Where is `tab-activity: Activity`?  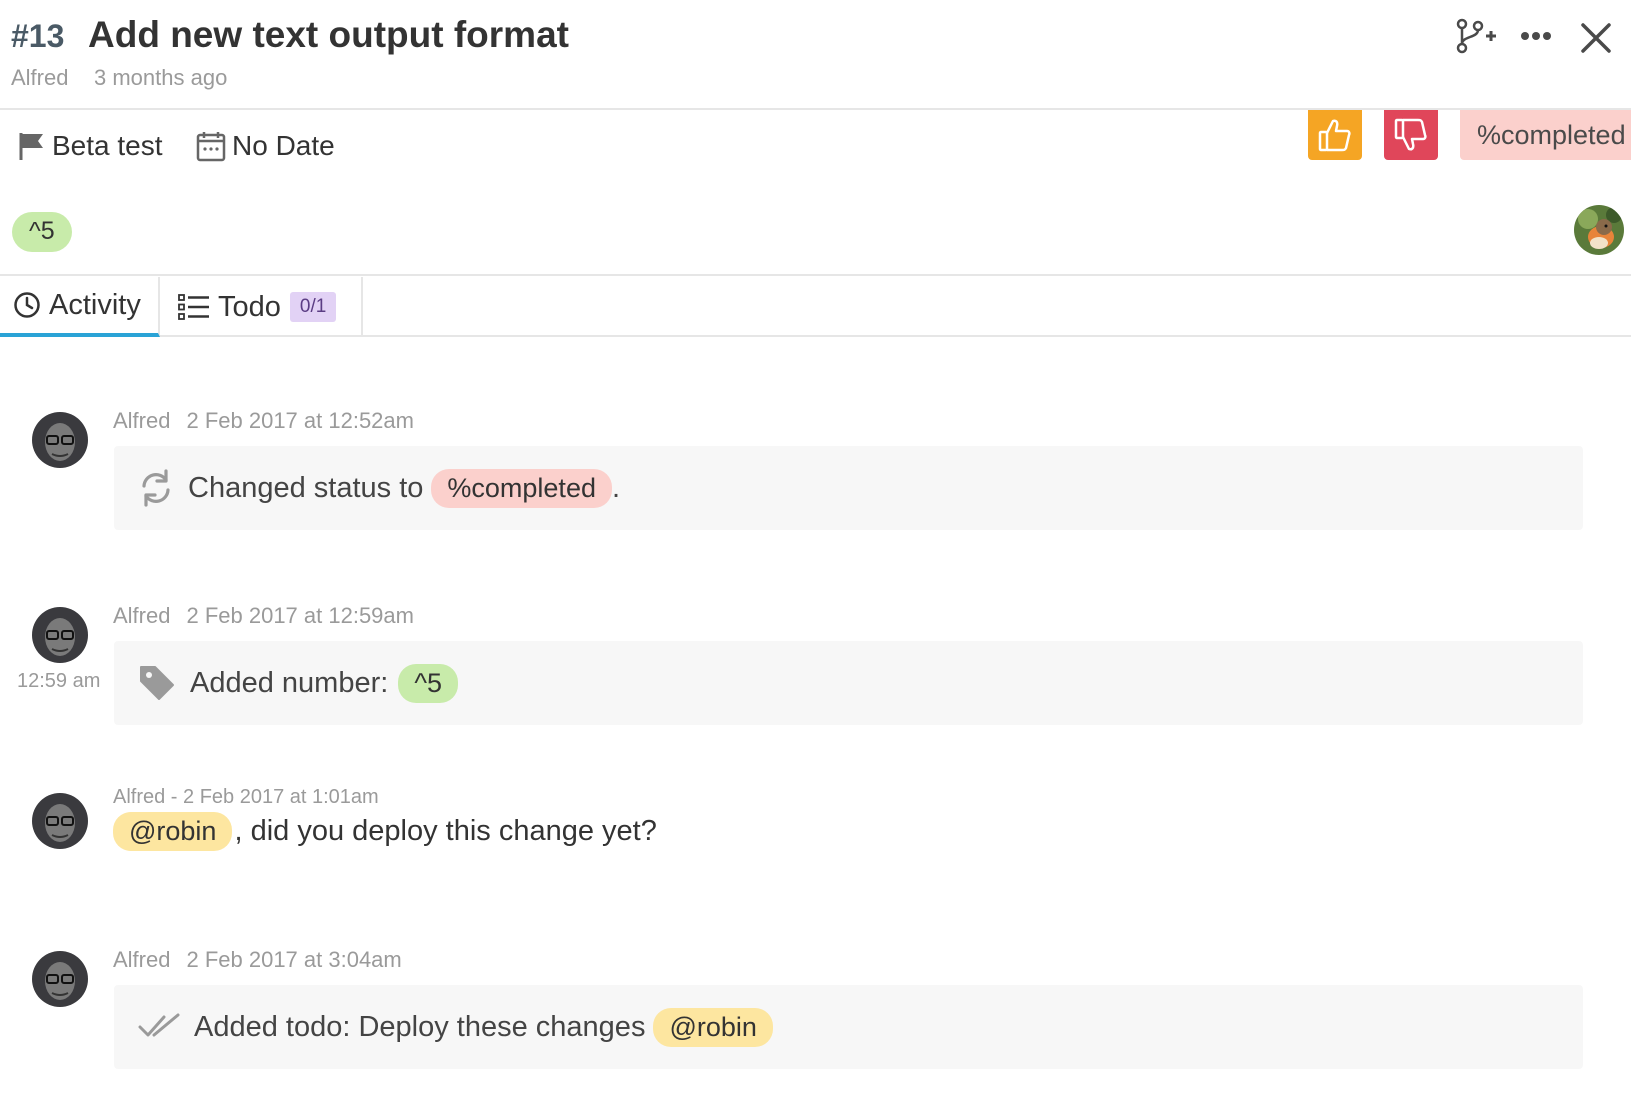
tab-activity: Activity is located at coordinates (80, 307).